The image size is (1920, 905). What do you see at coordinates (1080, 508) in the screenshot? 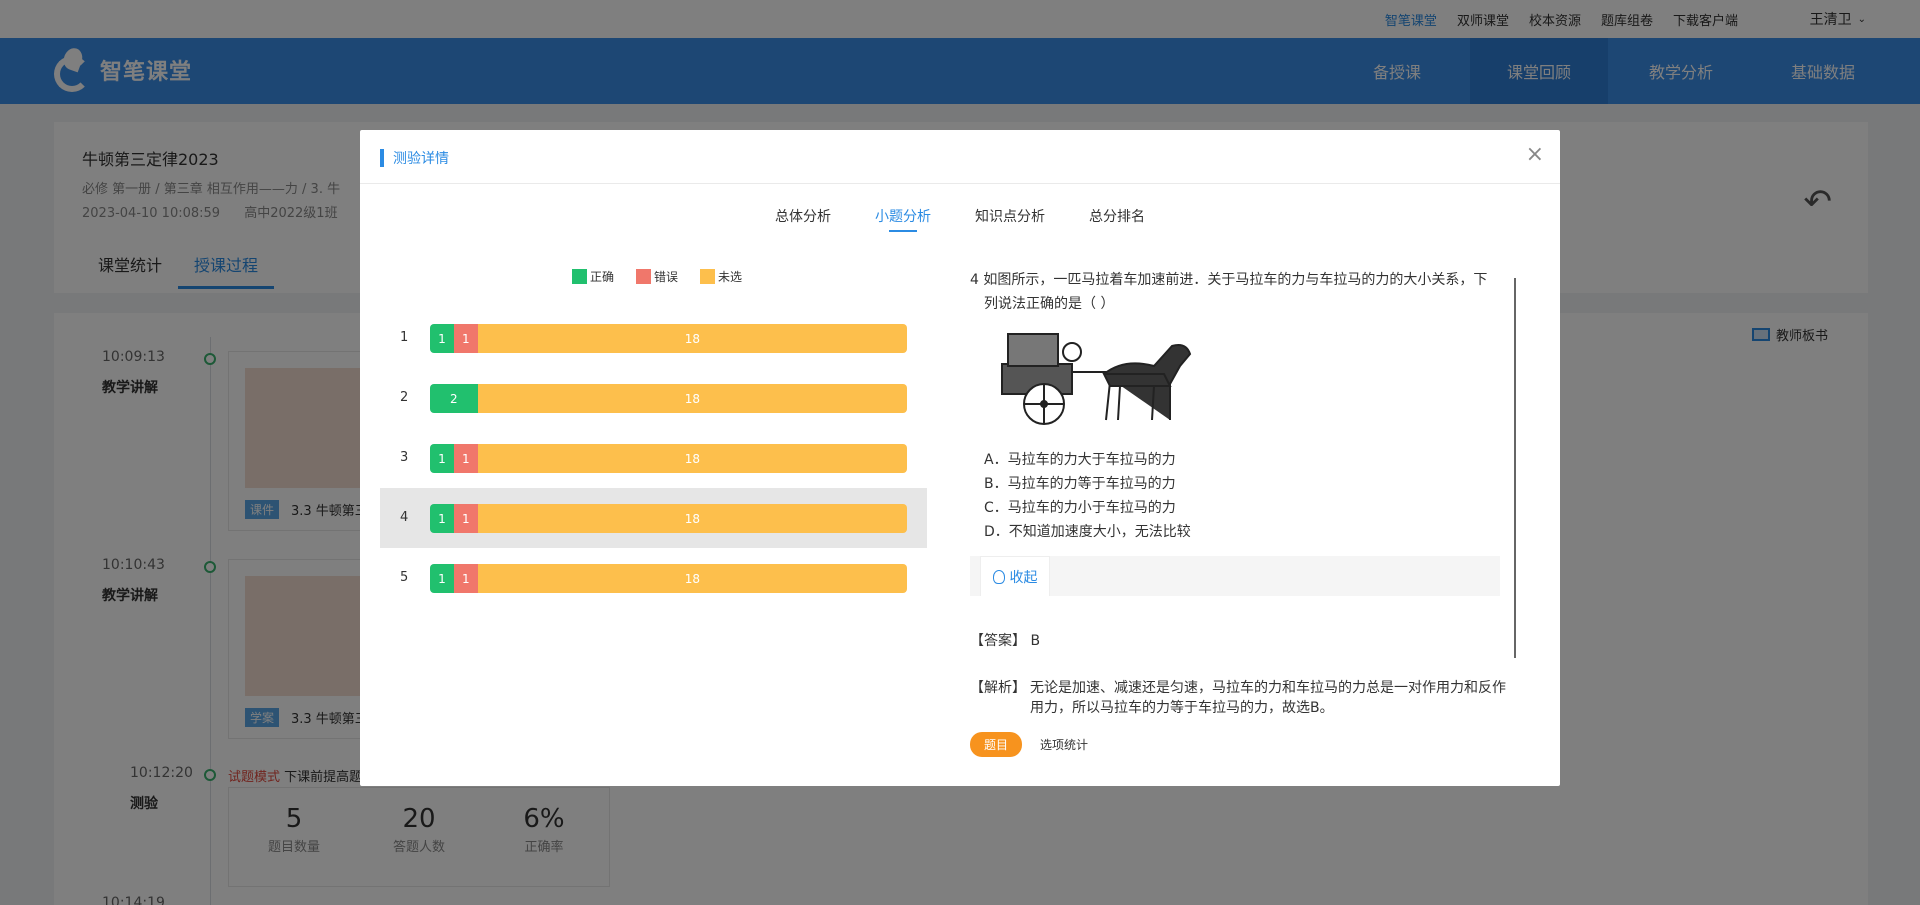
I see `option-c: C．马拉车的力小于车拉马的力` at bounding box center [1080, 508].